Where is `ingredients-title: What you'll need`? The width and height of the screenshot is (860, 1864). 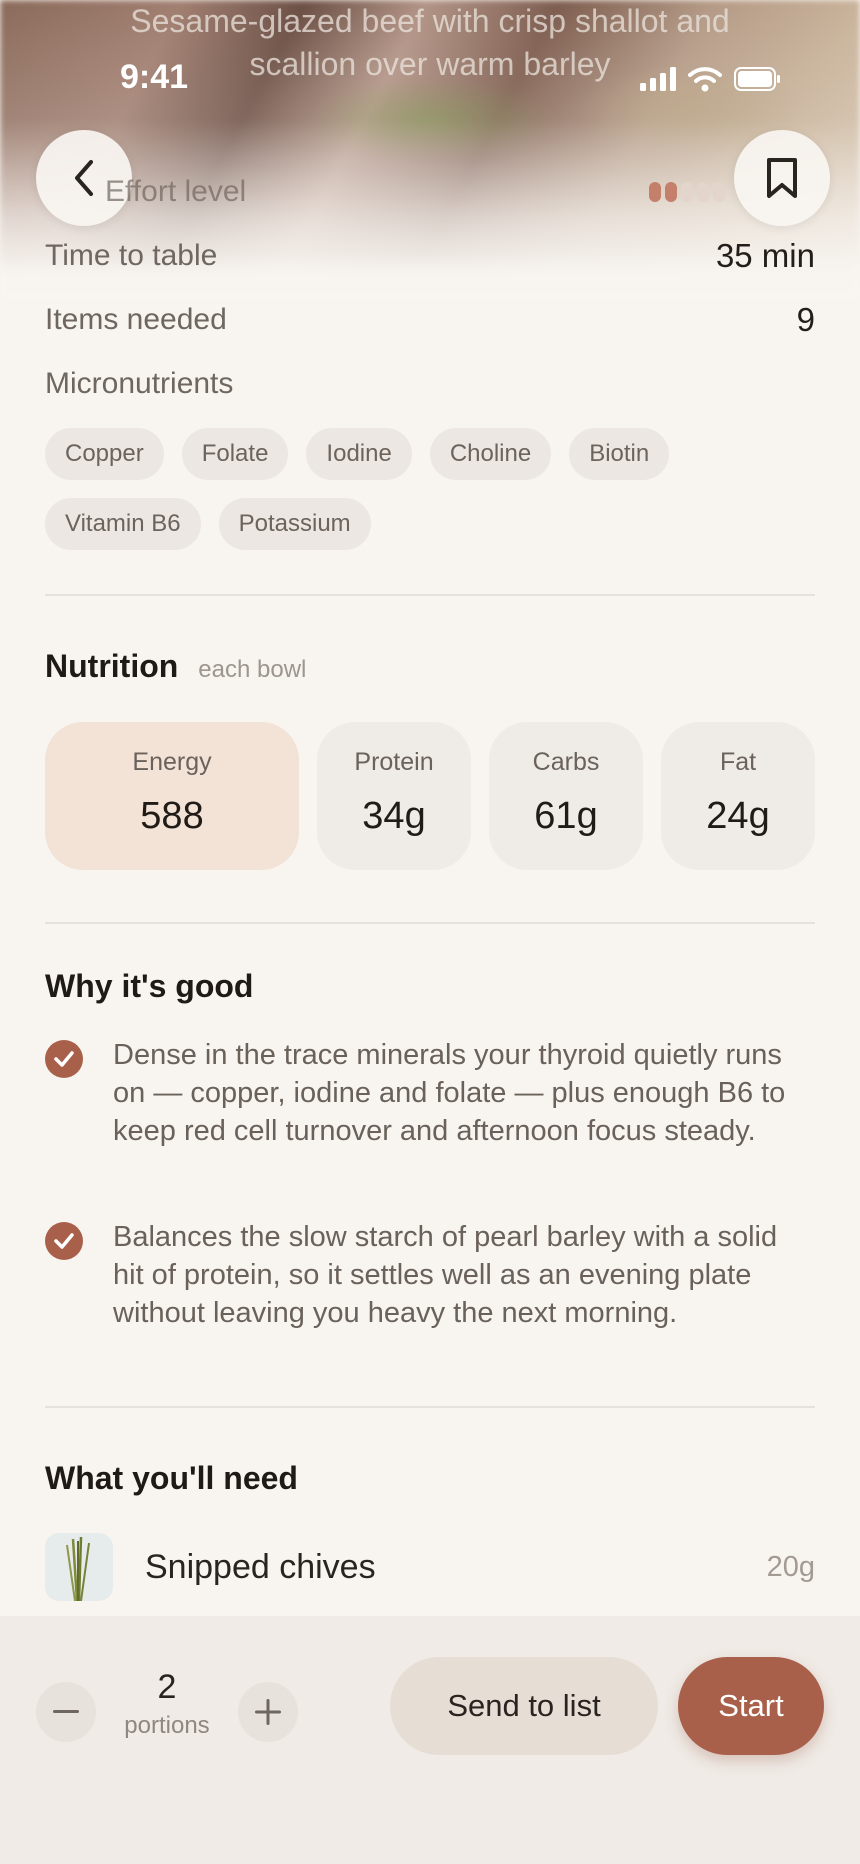
ingredients-title: What you'll need is located at coordinates (171, 1478).